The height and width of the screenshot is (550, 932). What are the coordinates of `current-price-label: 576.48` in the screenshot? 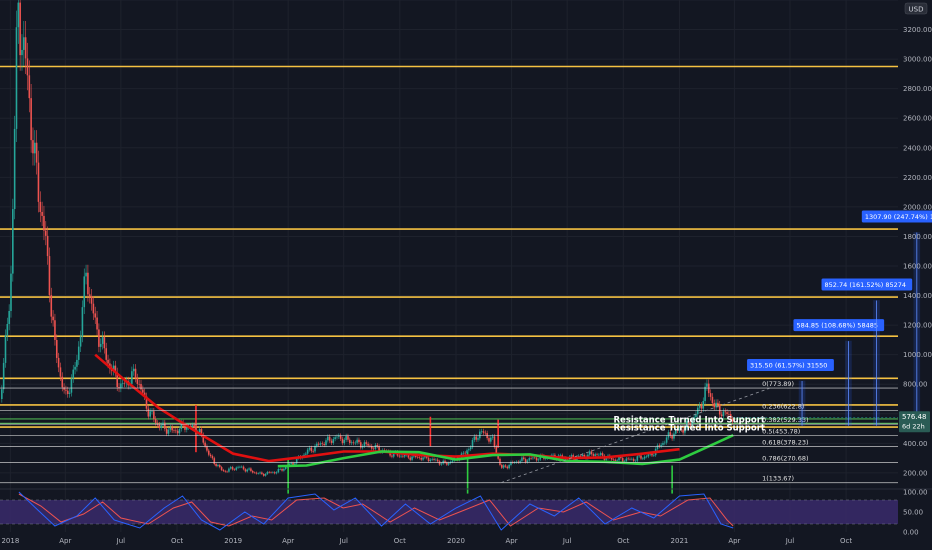 It's located at (914, 417).